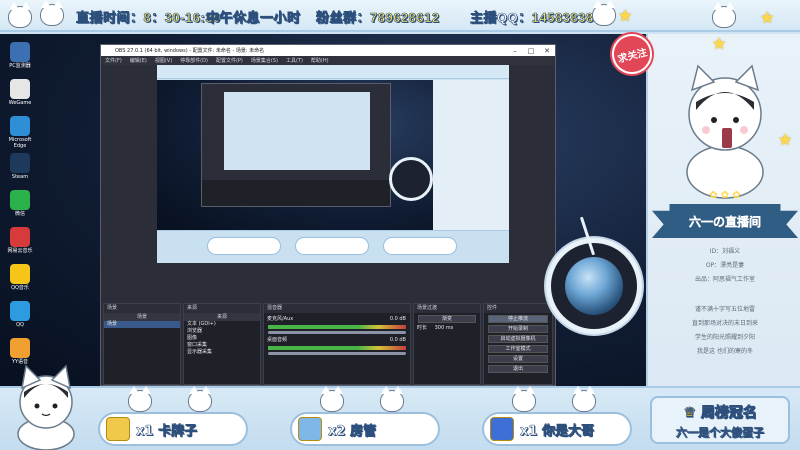  I want to click on scenes-dock: 场景 场景 场景, so click(142, 344).